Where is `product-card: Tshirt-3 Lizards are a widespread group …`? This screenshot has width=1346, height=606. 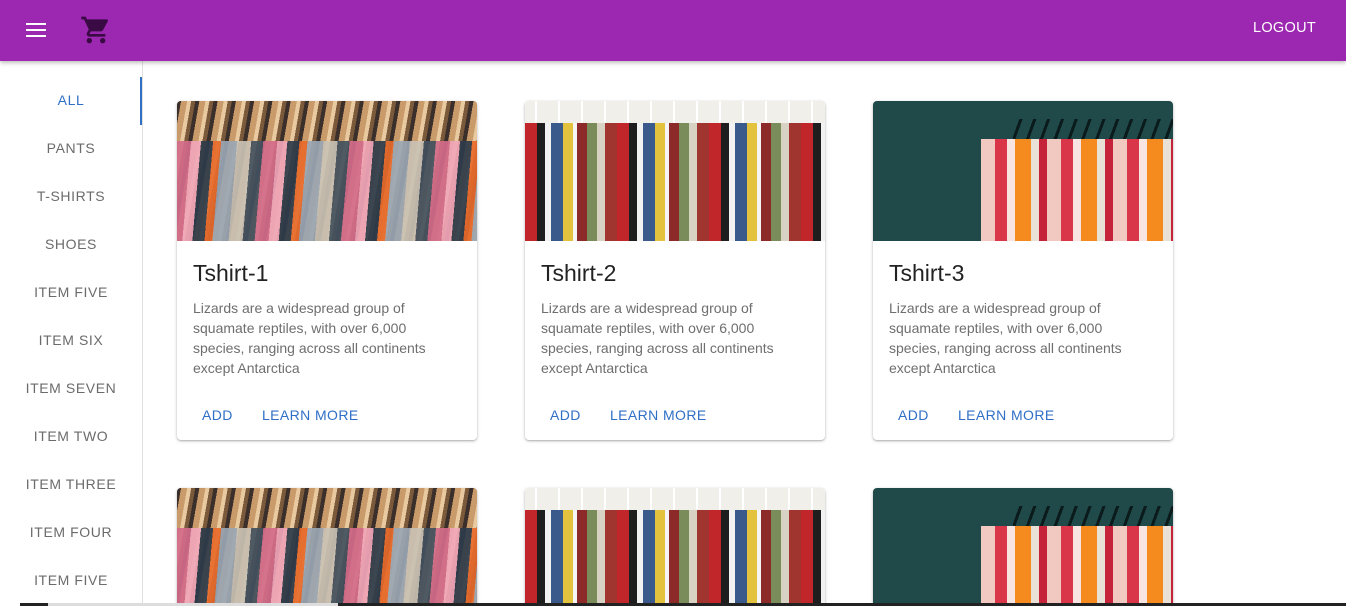 product-card: Tshirt-3 Lizards are a widespread group … is located at coordinates (1023, 270).